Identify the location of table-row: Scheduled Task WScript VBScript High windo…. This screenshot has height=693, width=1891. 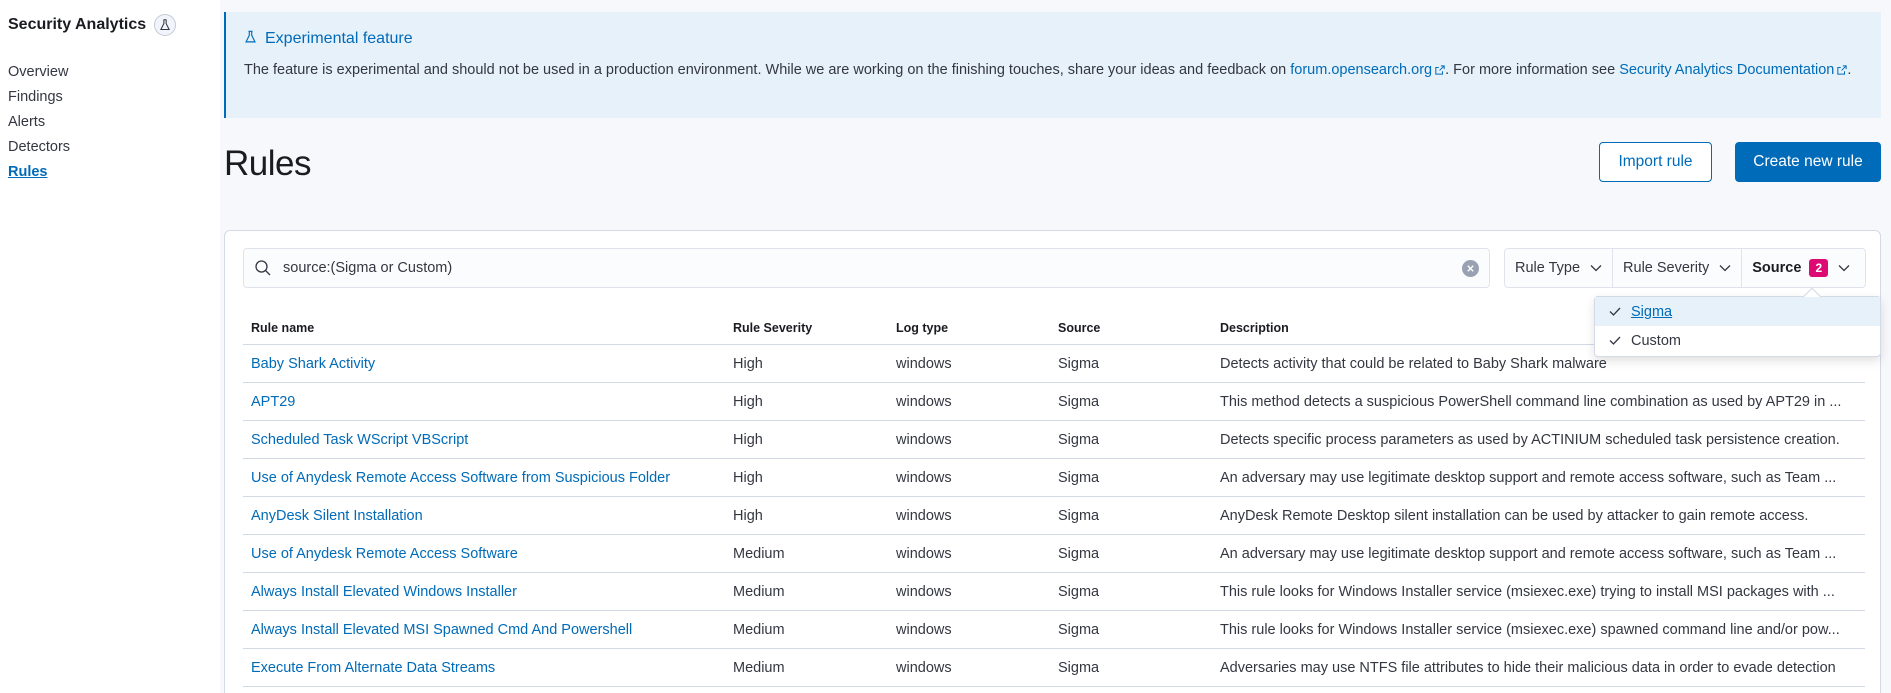
(1054, 440).